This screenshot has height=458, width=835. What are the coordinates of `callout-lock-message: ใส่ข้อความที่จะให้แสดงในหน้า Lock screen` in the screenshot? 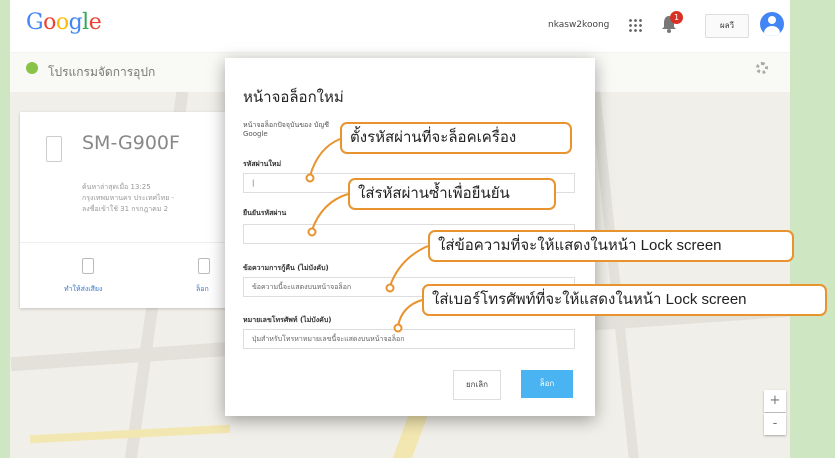 It's located at (611, 246).